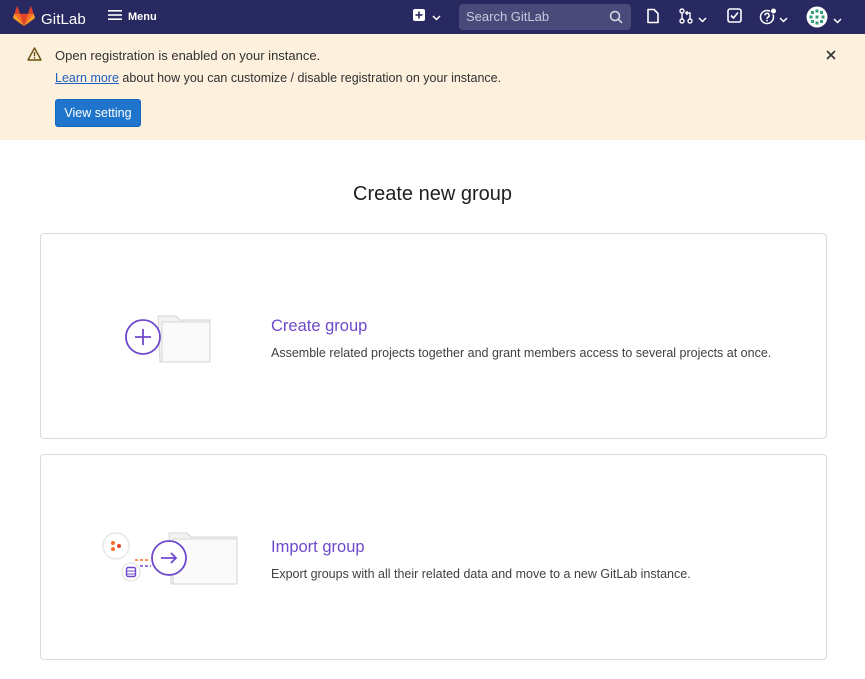 The height and width of the screenshot is (679, 865). I want to click on create-group-title: Create group, so click(319, 326).